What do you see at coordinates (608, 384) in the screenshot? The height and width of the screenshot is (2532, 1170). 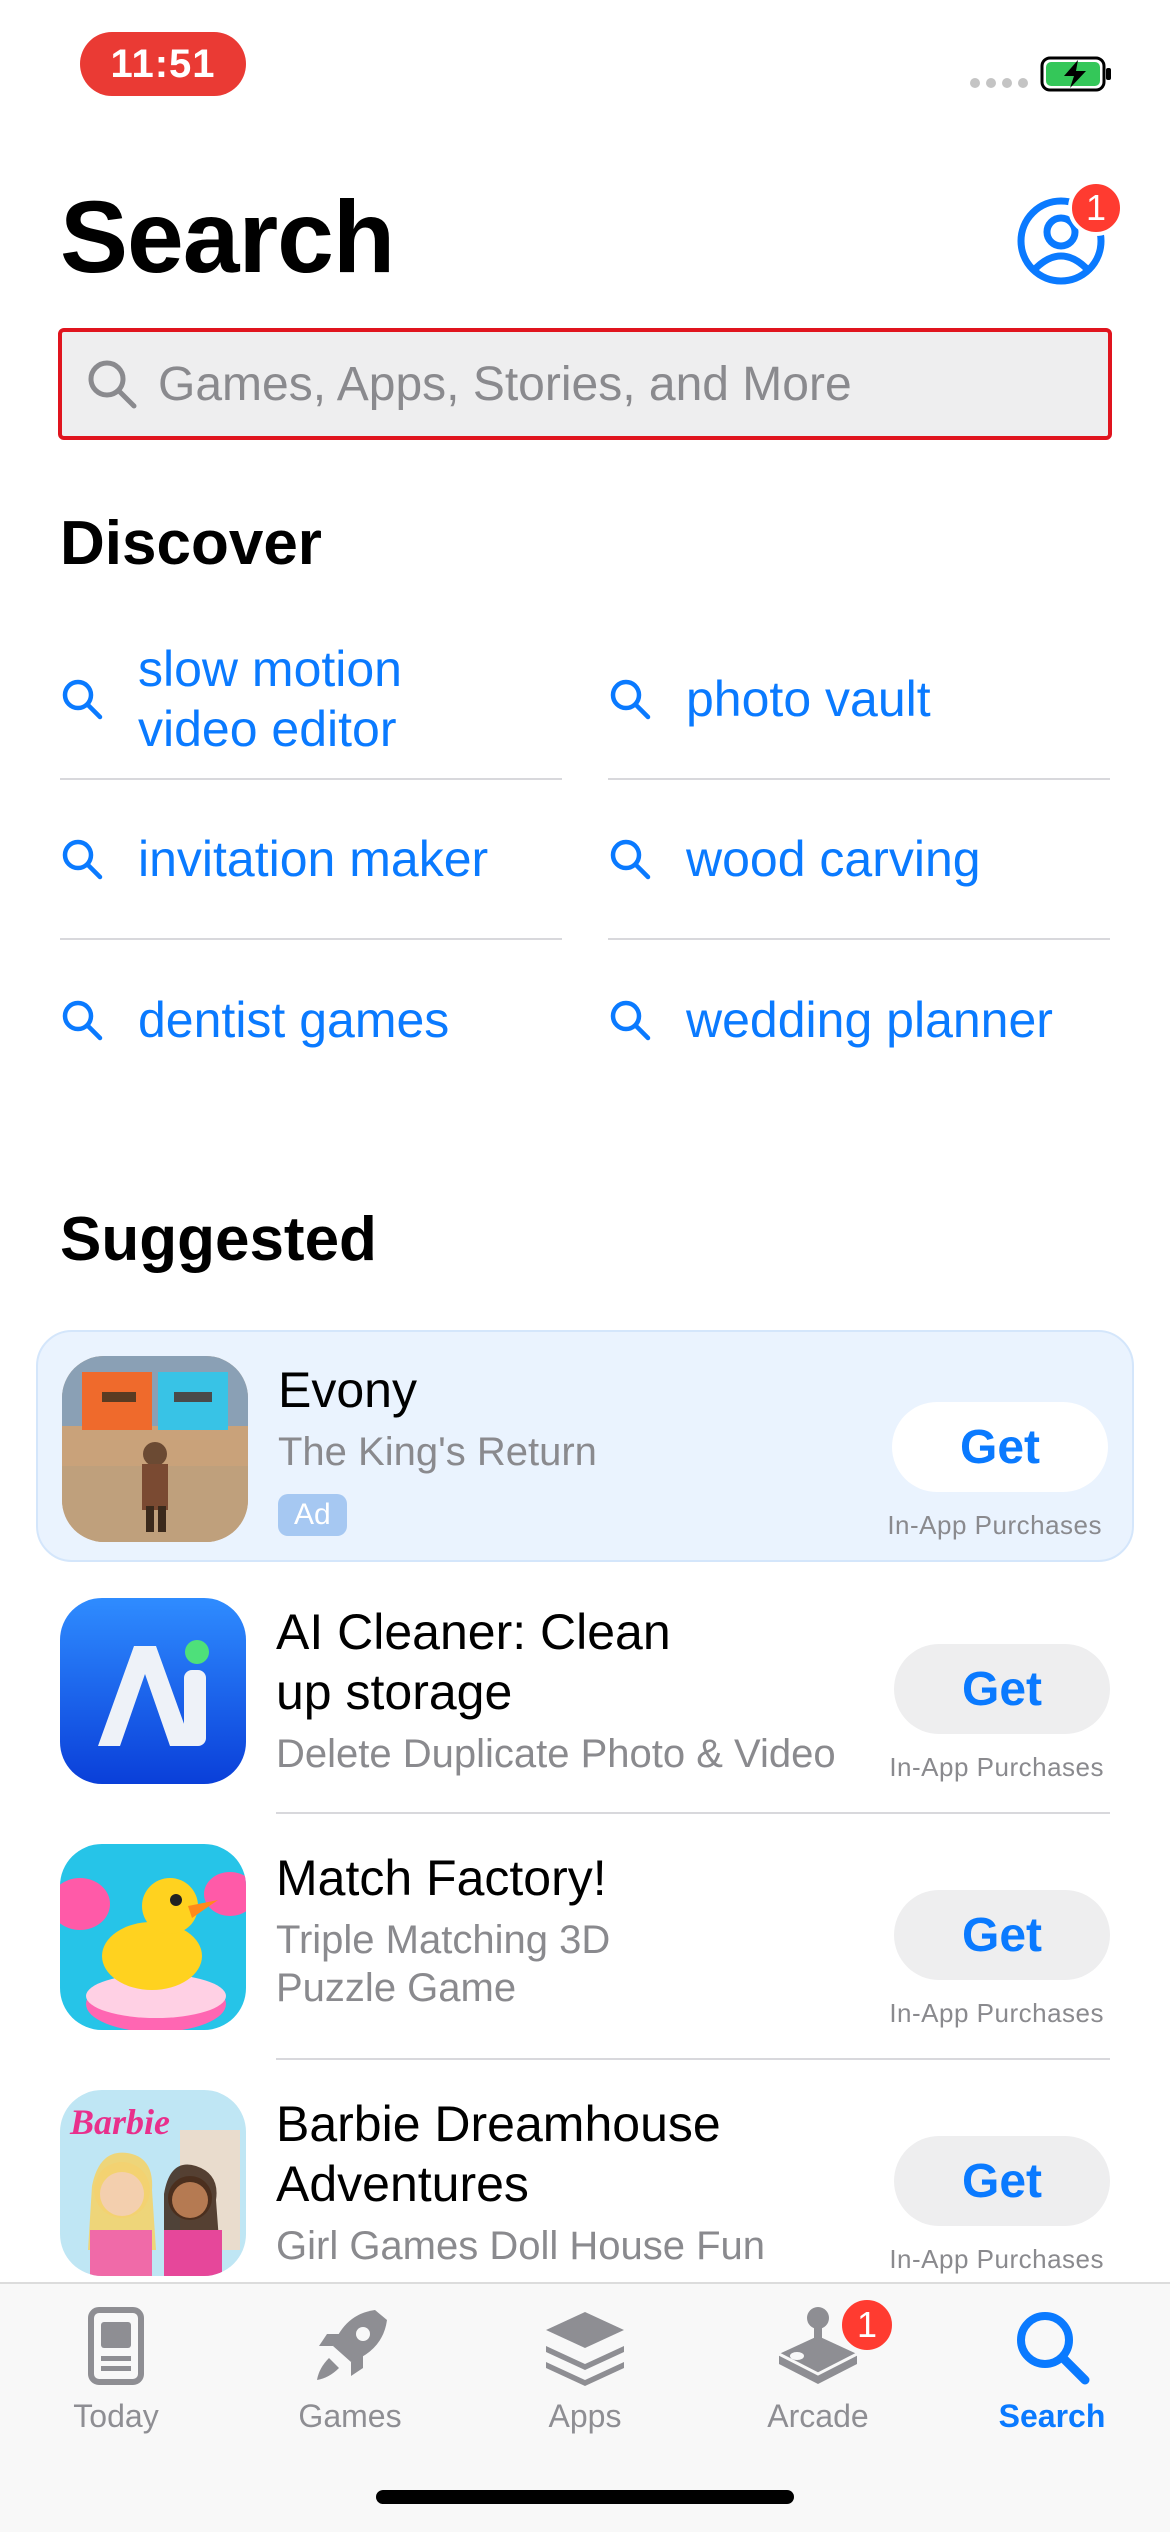 I see `search-input` at bounding box center [608, 384].